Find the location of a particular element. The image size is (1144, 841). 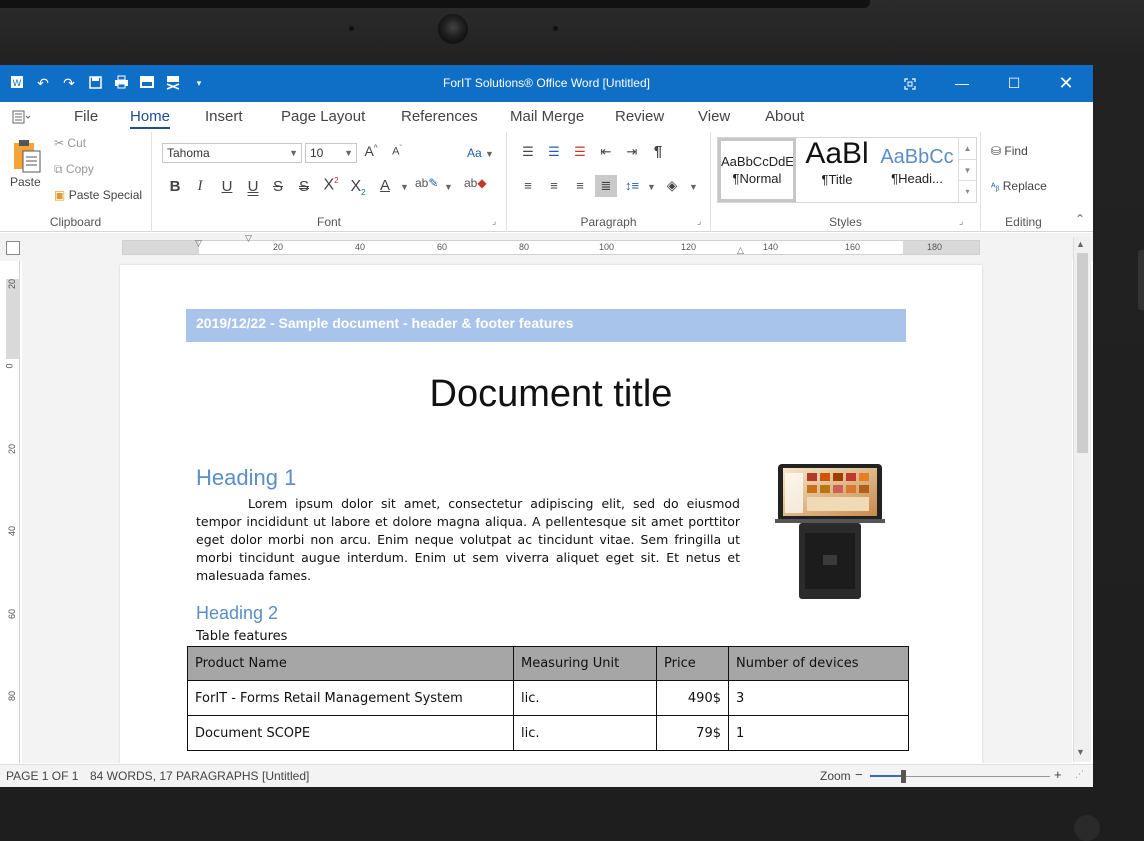

grow-font-icon: A^ is located at coordinates (371, 151).